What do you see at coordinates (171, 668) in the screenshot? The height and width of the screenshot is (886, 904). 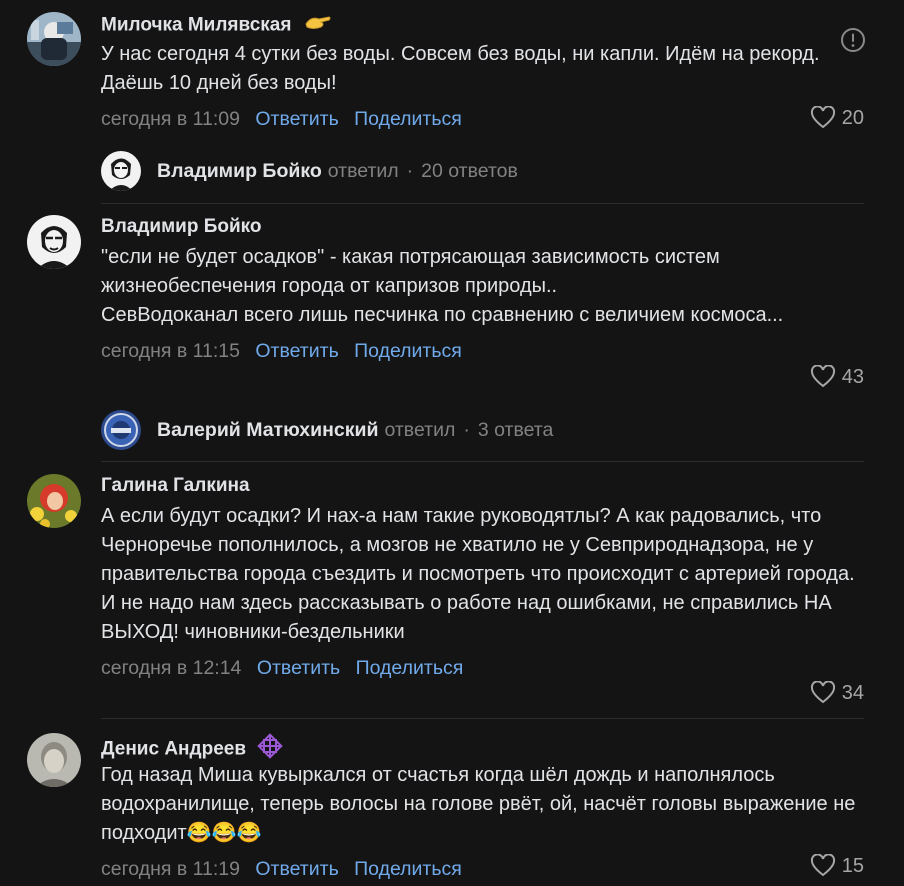 I see `comment-time: сегодня в 12:14` at bounding box center [171, 668].